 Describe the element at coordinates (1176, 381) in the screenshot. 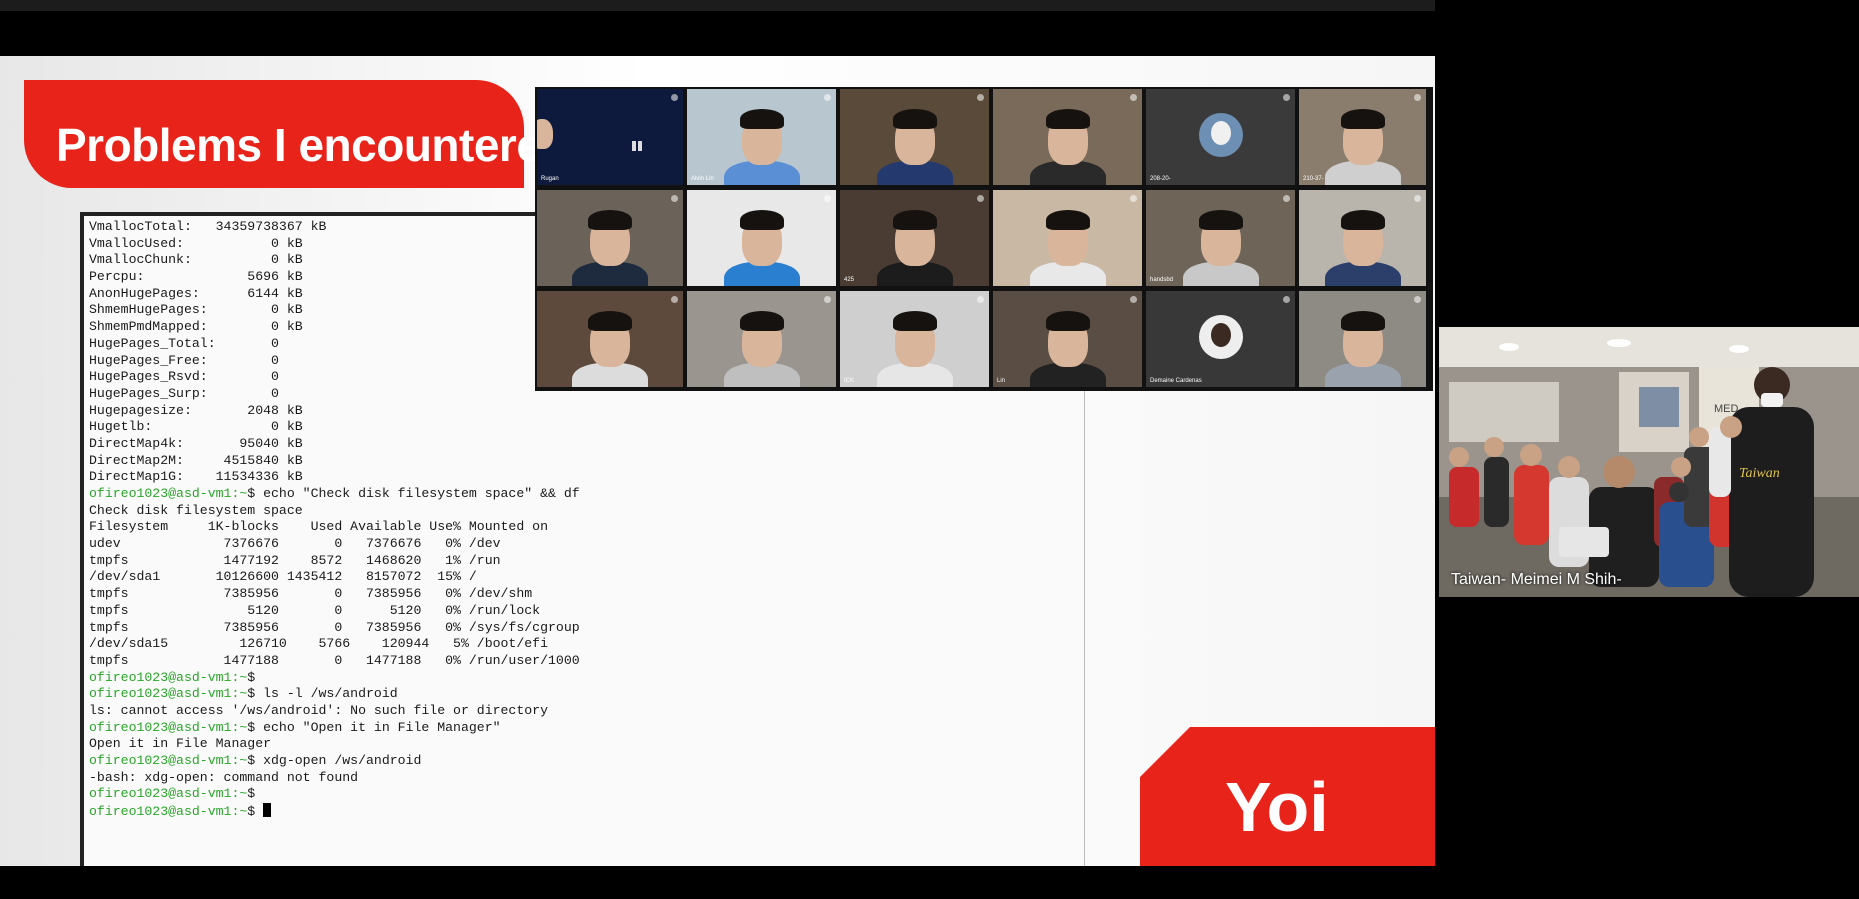

I see `participant-name: Demaine Cardenas` at that location.